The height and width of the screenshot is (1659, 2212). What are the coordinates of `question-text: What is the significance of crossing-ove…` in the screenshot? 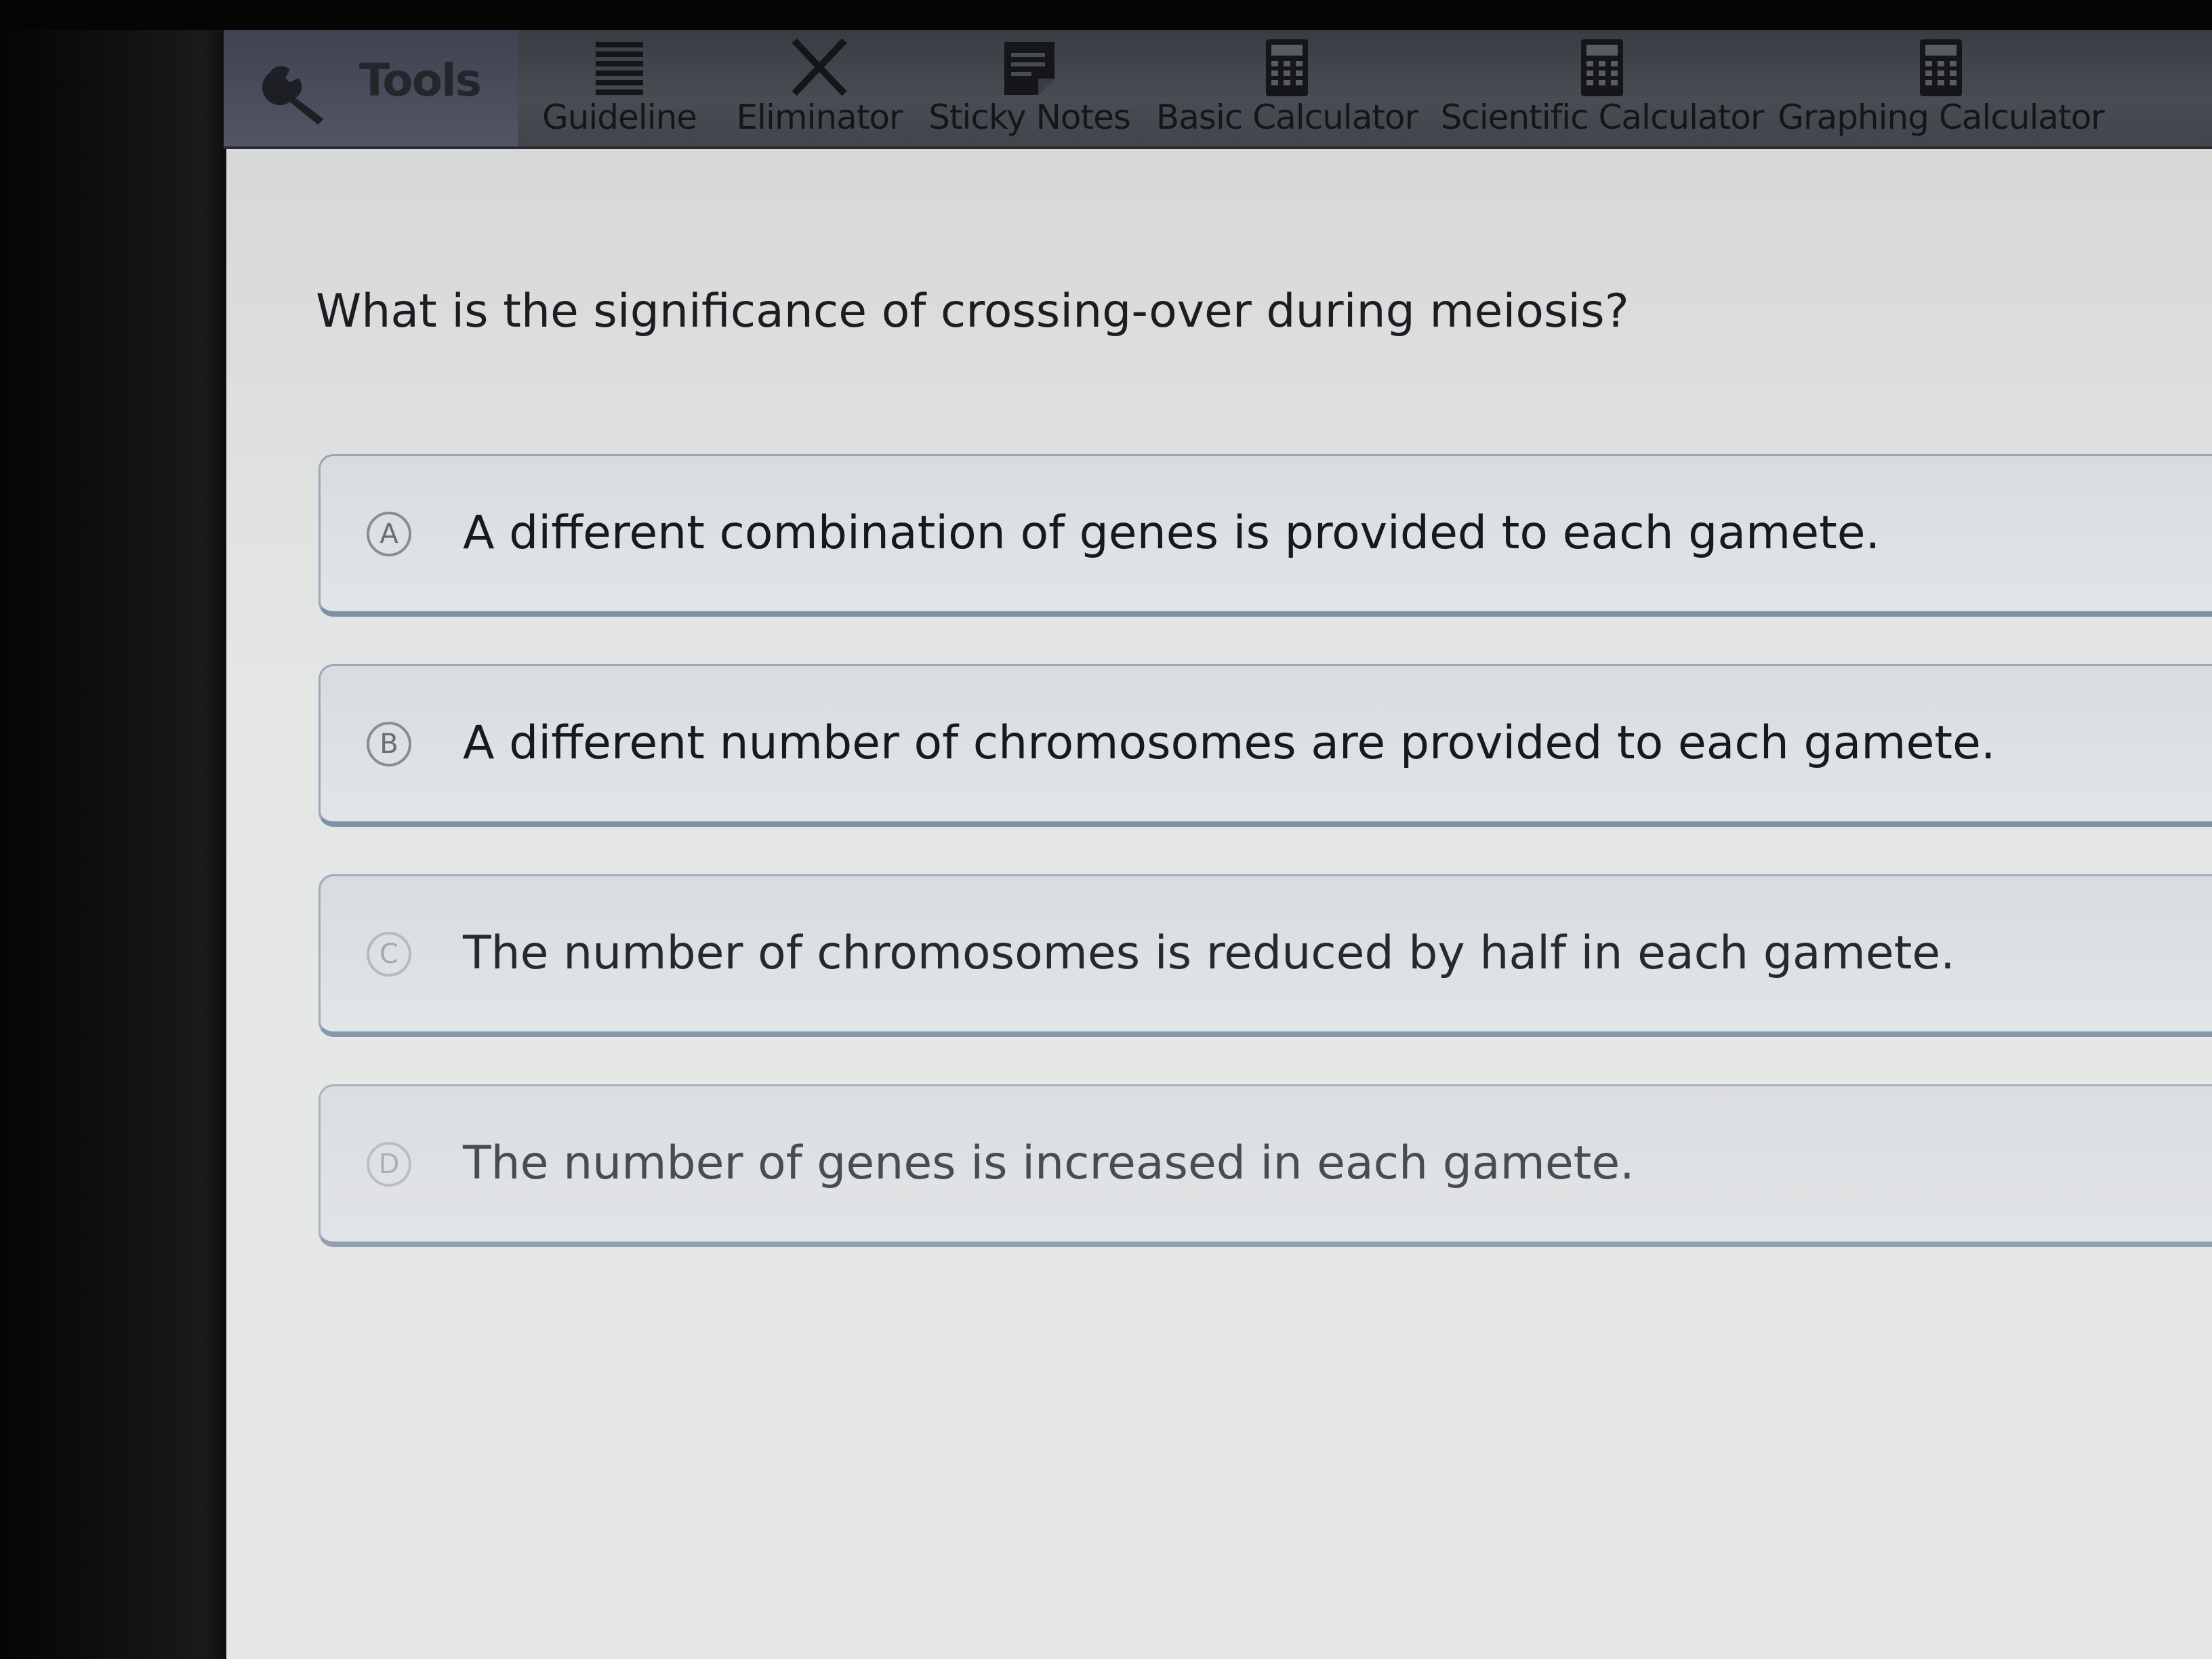 It's located at (972, 312).